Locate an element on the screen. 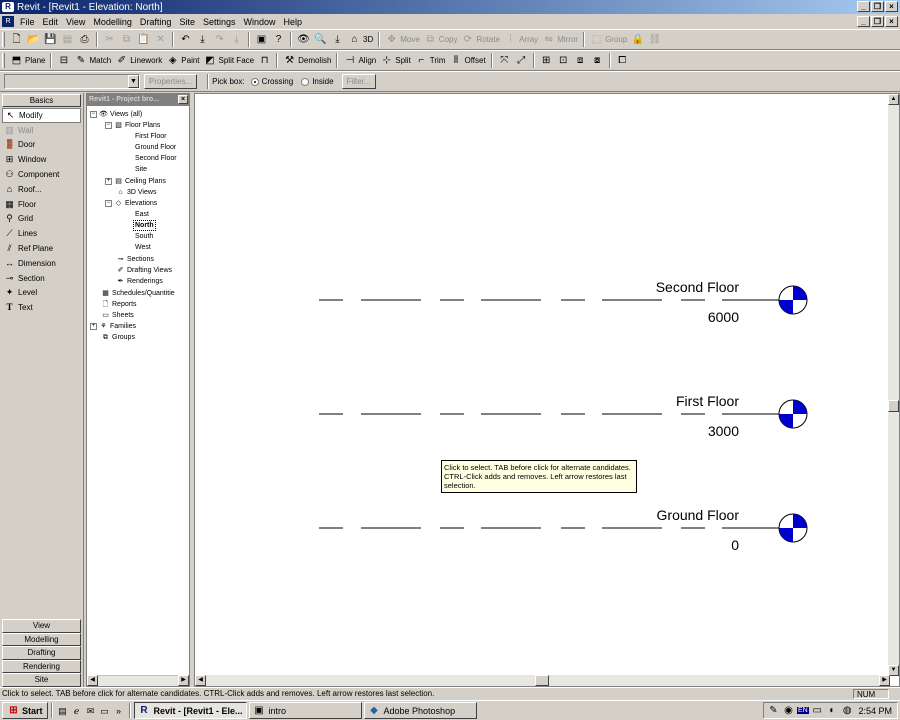 This screenshot has width=900, height=720. tool-window: ⊞ Window is located at coordinates (41, 159).